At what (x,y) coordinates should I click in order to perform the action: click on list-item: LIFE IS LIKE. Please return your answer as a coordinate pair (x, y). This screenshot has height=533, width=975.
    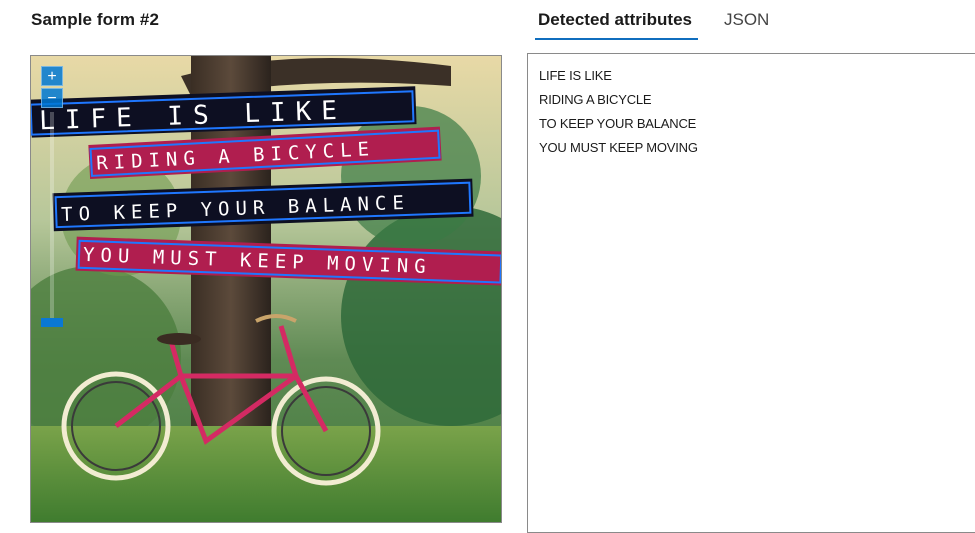
    Looking at the image, I should click on (575, 75).